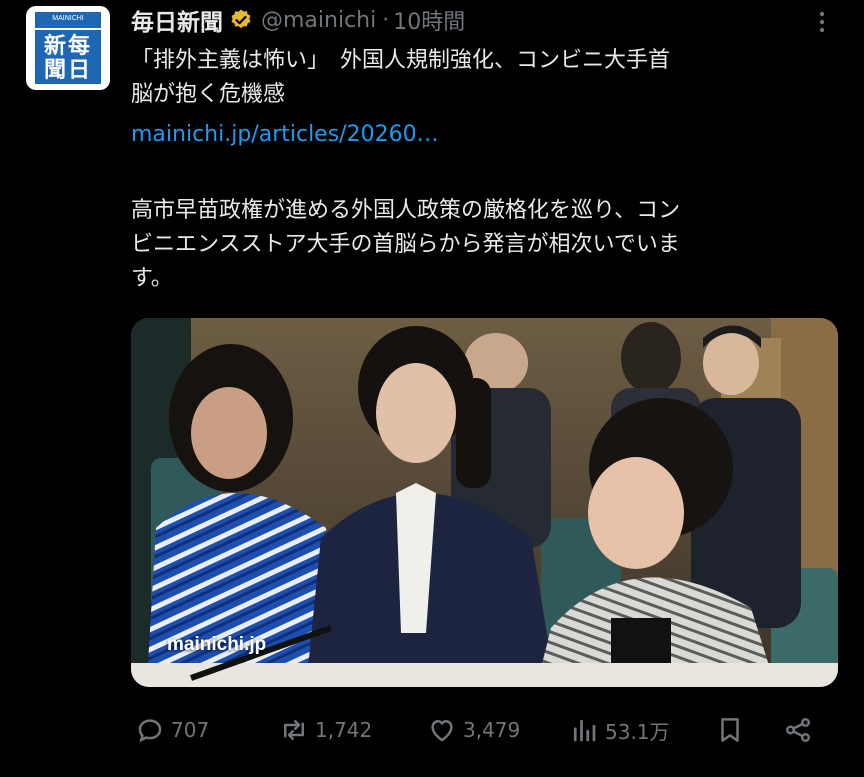  Describe the element at coordinates (177, 20) in the screenshot. I see `account-name: 毎日新聞` at that location.